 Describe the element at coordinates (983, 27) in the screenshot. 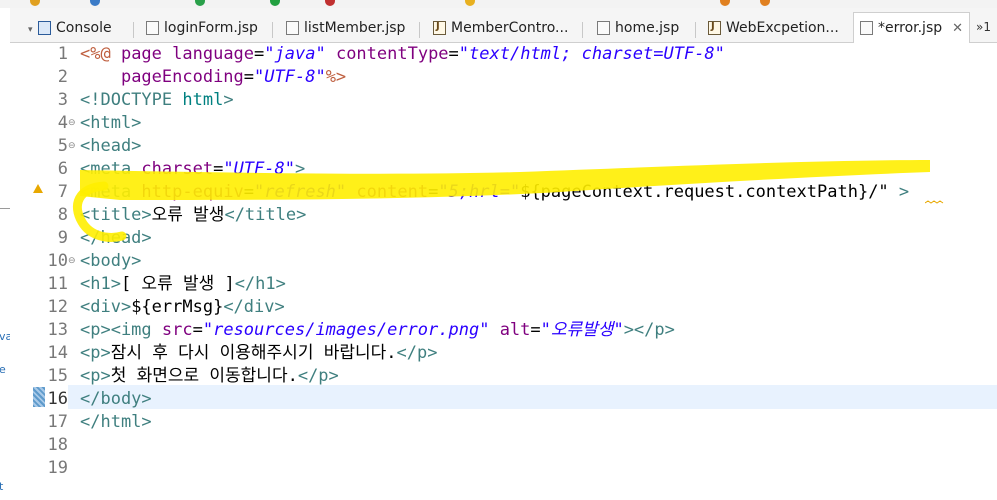

I see `tab-overflow-button: »1` at that location.